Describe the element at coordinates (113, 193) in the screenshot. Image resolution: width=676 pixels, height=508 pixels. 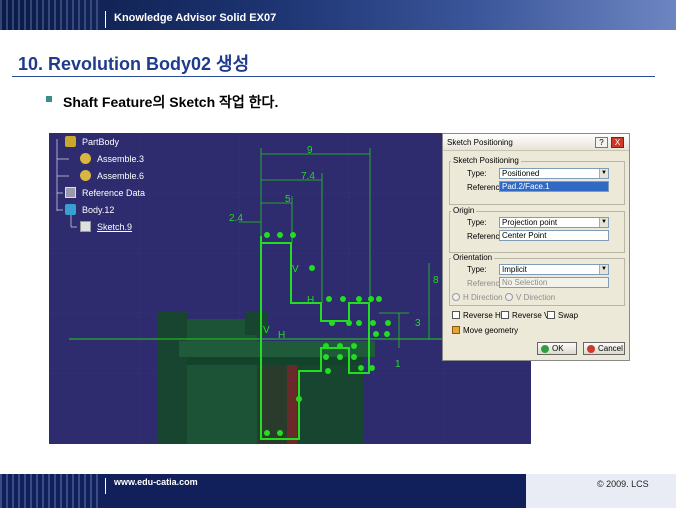
I see `tree-item-reference-data: Reference Data` at that location.